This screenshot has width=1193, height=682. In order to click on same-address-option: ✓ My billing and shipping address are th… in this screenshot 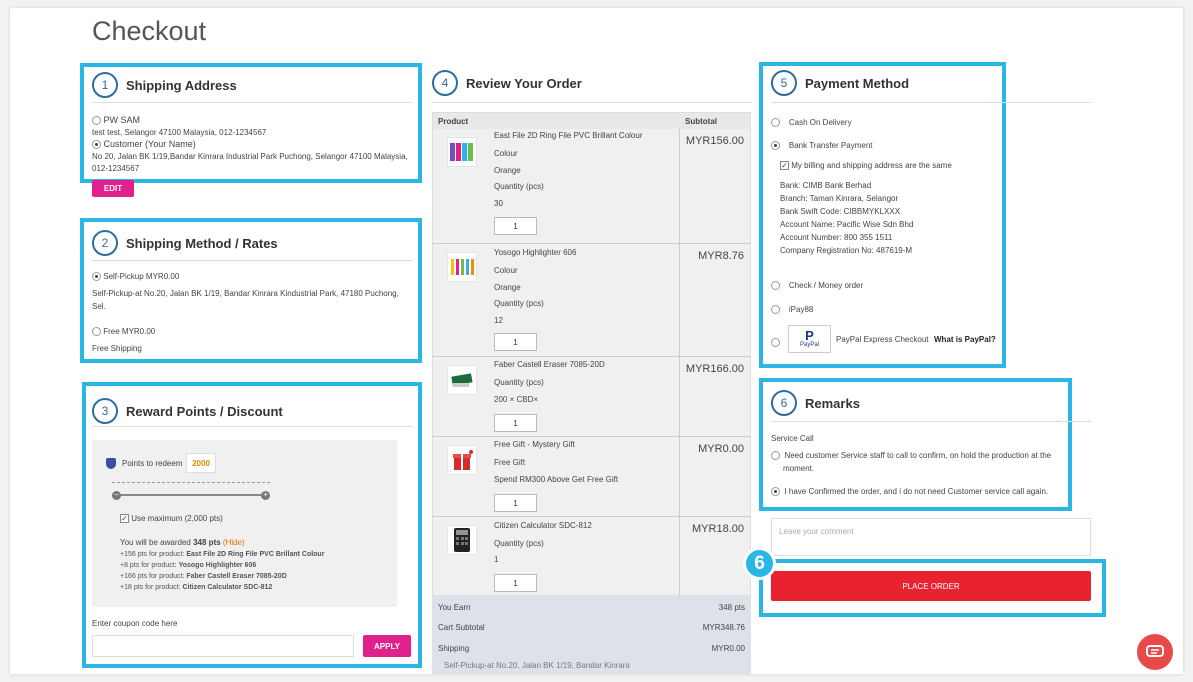, I will do `click(866, 166)`.